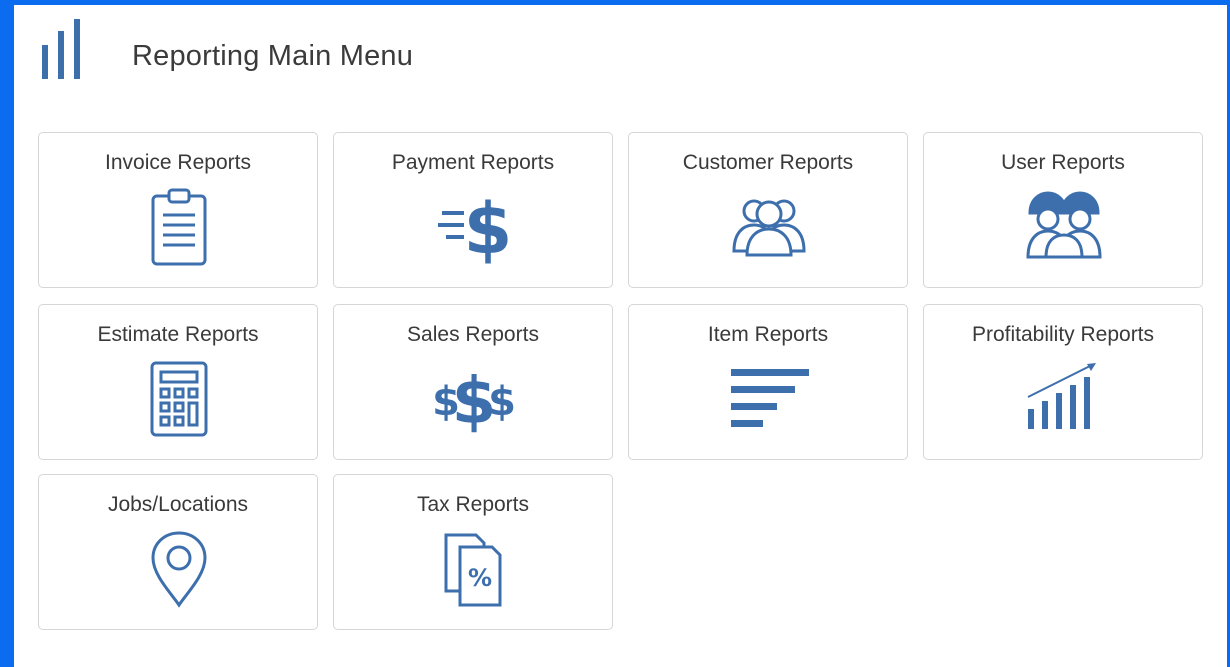 The image size is (1230, 667). I want to click on tile-label: Item Reports, so click(768, 334).